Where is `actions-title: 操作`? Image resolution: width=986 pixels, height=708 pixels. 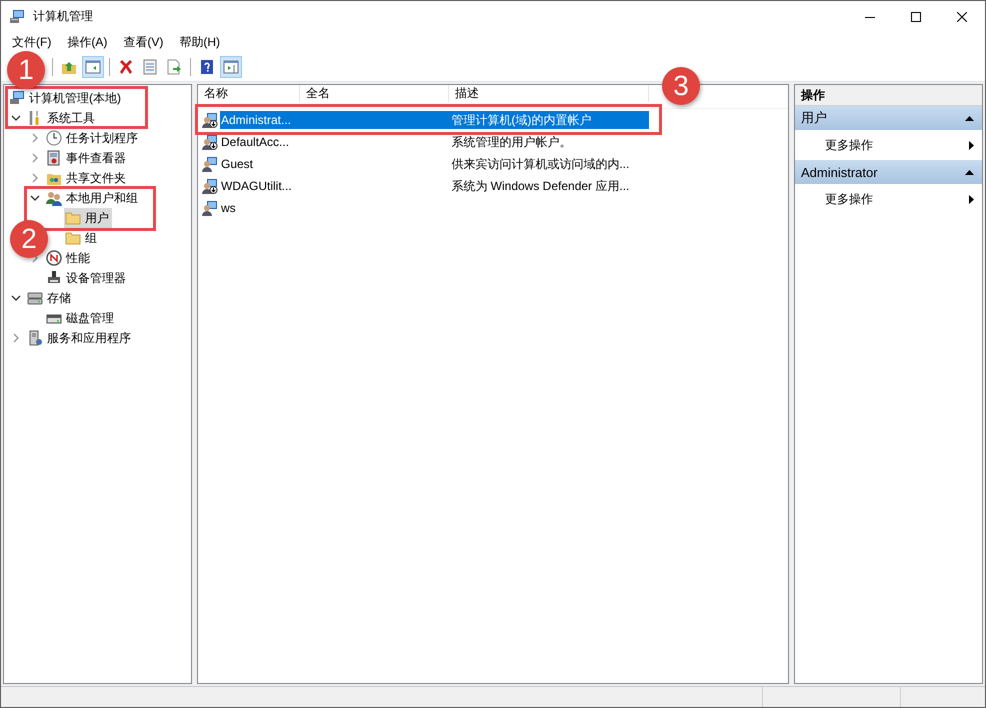 actions-title: 操作 is located at coordinates (888, 95).